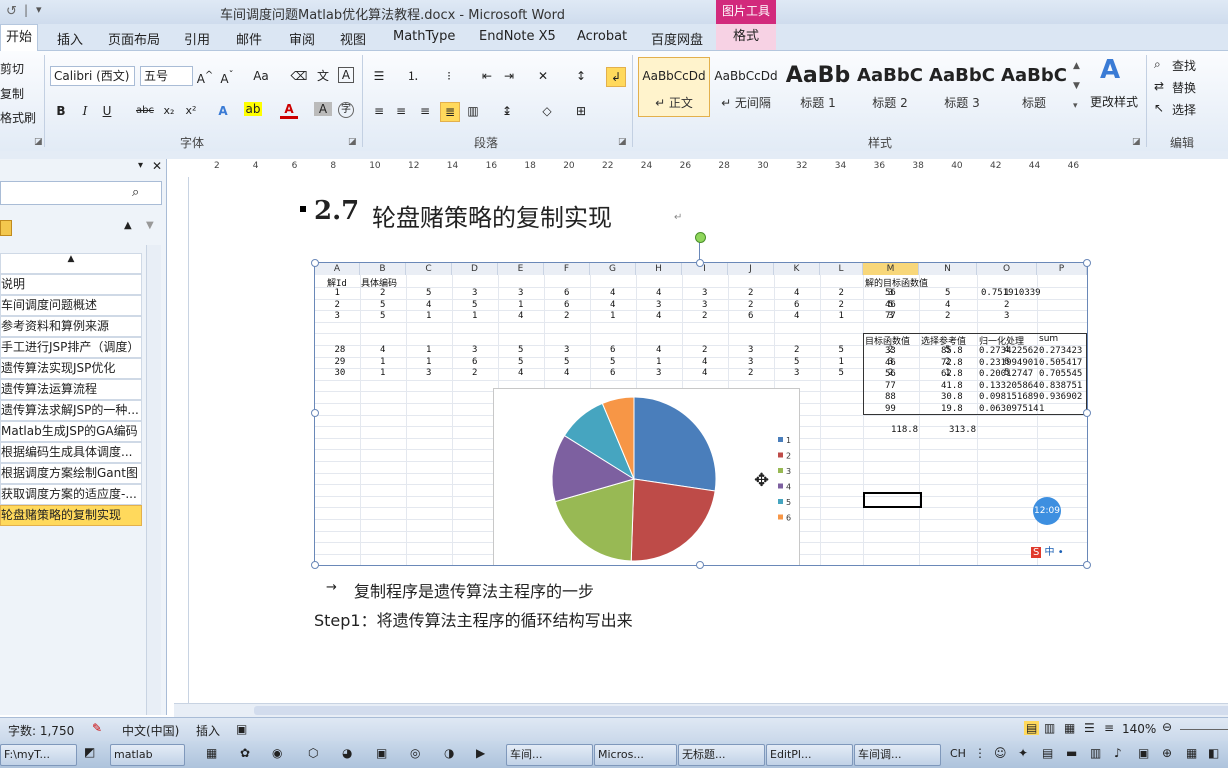  Describe the element at coordinates (602, 36) in the screenshot. I see `tab-acrobat: Acrobat` at that location.